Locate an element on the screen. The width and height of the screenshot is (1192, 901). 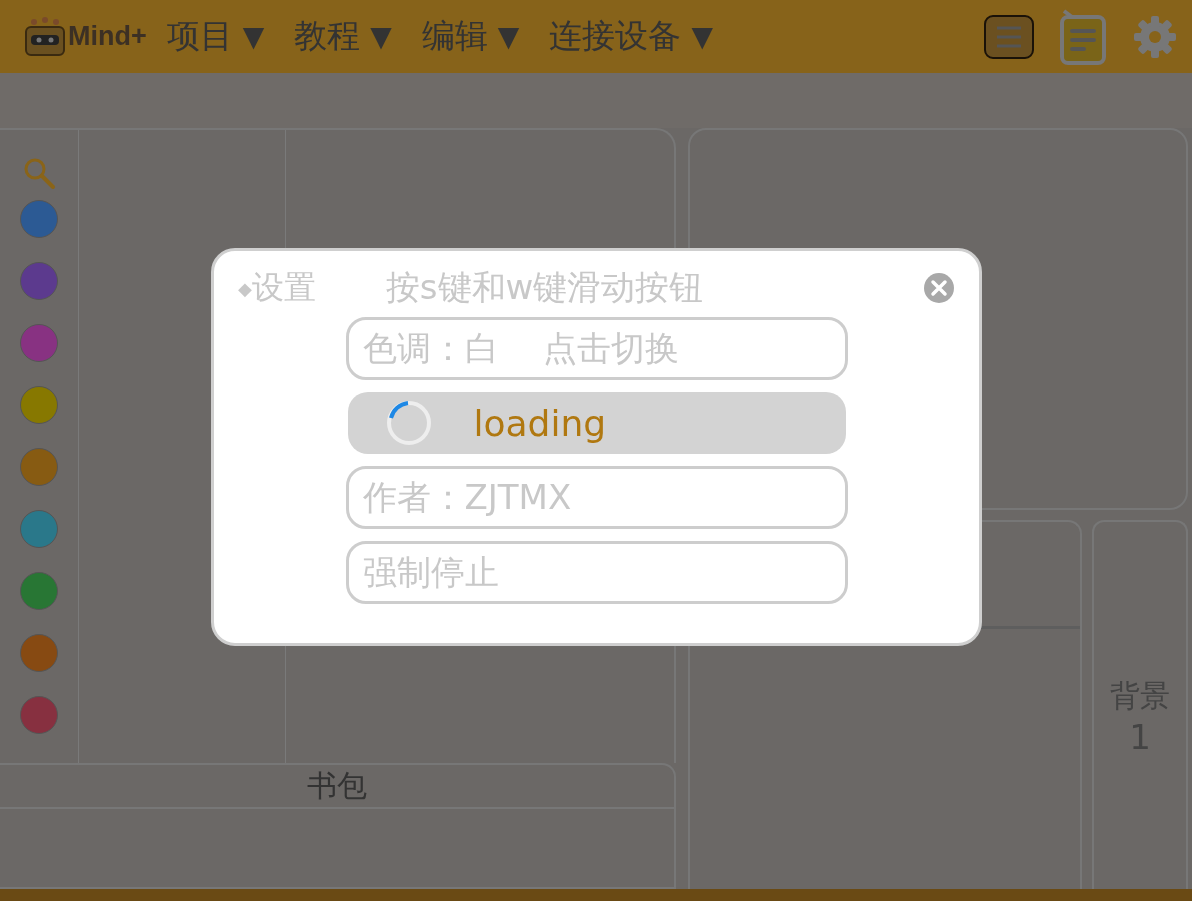
settings-icon is located at coordinates (1155, 36).